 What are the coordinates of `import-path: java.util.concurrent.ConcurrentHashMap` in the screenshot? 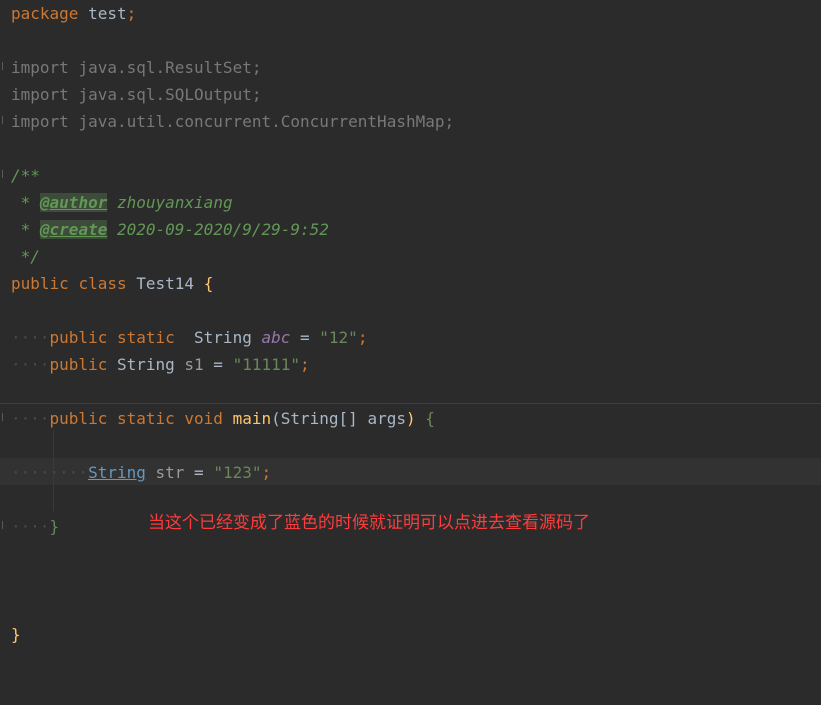 It's located at (261, 121).